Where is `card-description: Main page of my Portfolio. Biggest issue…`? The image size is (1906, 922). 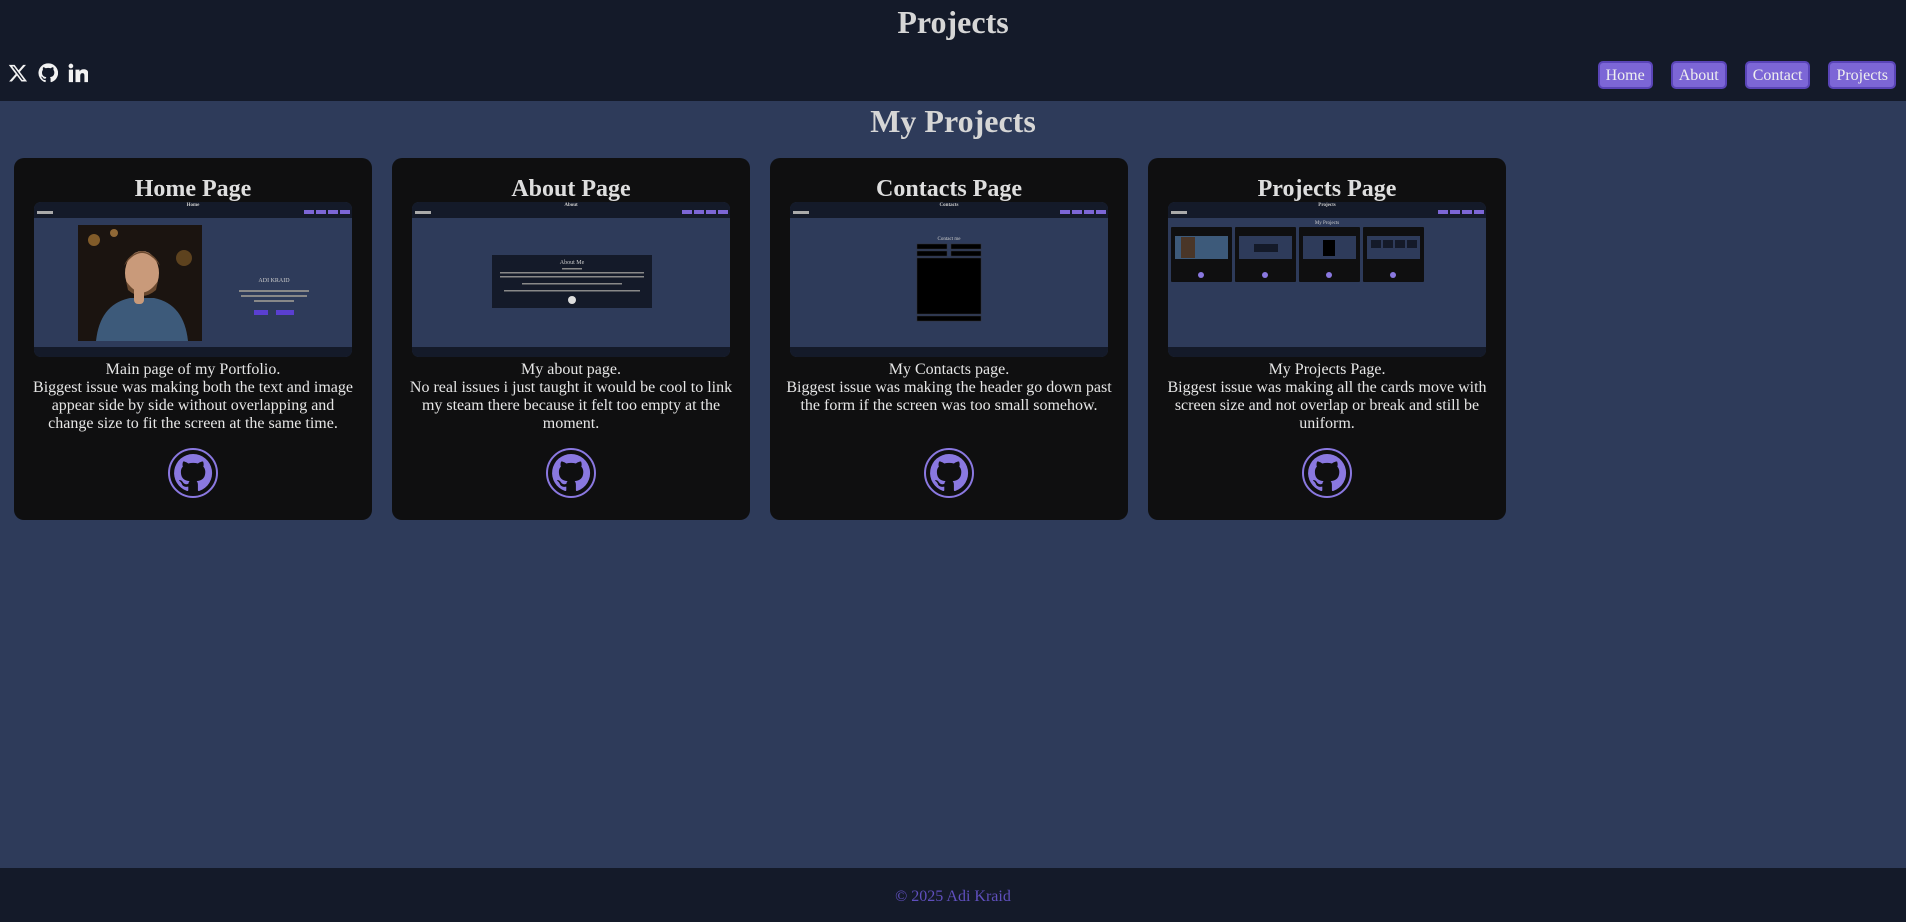 card-description: Main page of my Portfolio. Biggest issue… is located at coordinates (193, 396).